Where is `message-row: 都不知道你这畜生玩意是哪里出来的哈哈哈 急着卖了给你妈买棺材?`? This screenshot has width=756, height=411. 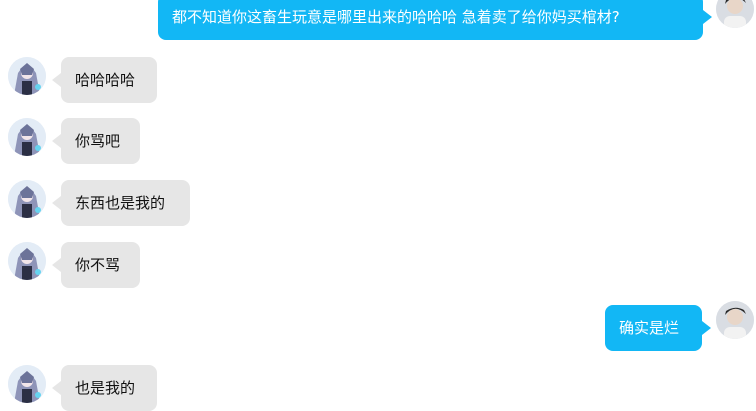 message-row: 都不知道你这畜生玩意是哪里出来的哈哈哈 急着卖了给你妈买棺材? is located at coordinates (378, 23).